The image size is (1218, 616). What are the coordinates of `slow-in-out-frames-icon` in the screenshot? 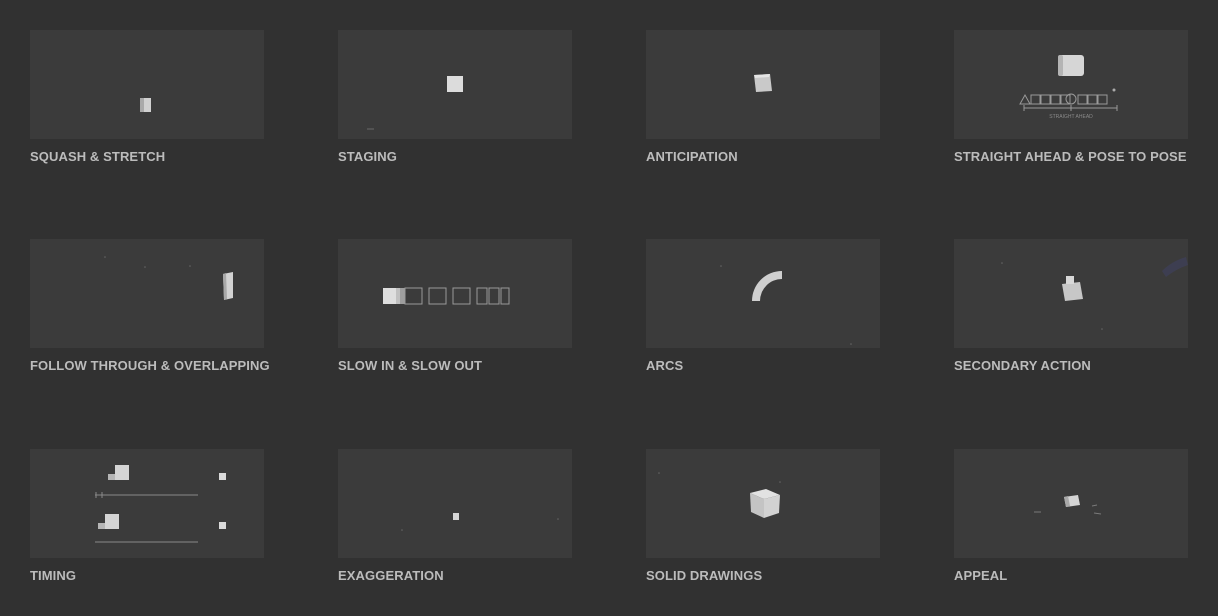 It's located at (446, 296).